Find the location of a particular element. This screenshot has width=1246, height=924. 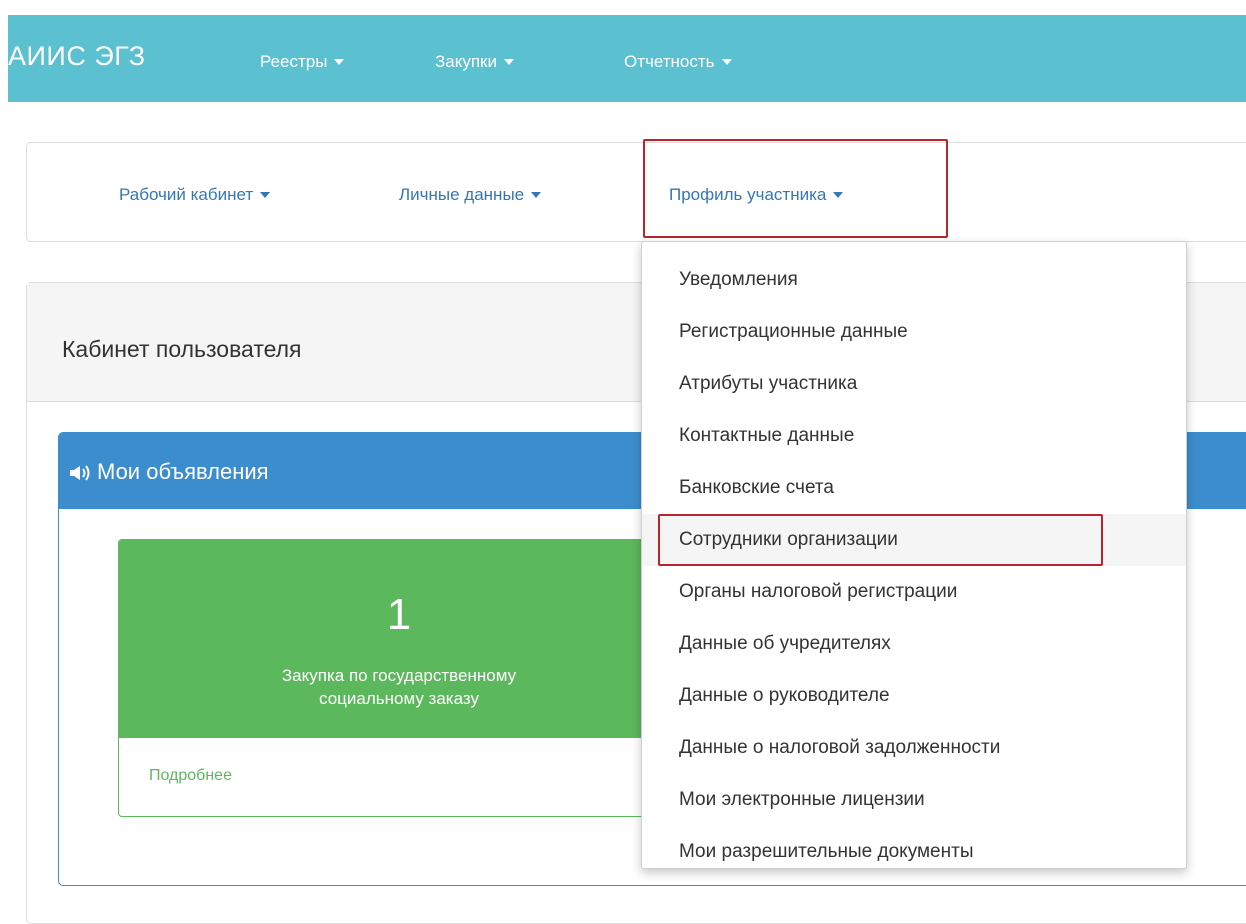

nav-menu-registries: Реестры is located at coordinates (302, 62).